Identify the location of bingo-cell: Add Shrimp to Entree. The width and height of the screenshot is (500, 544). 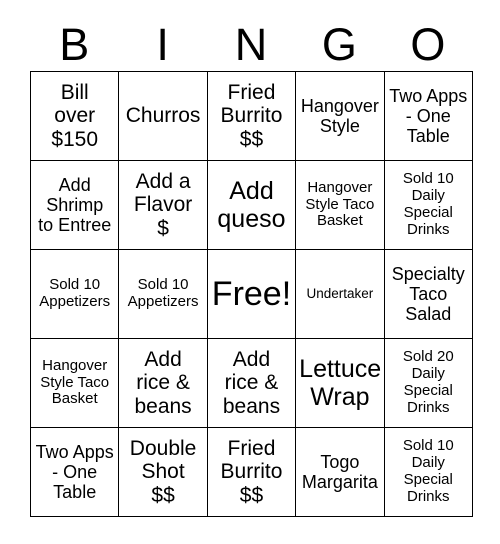
(74, 205).